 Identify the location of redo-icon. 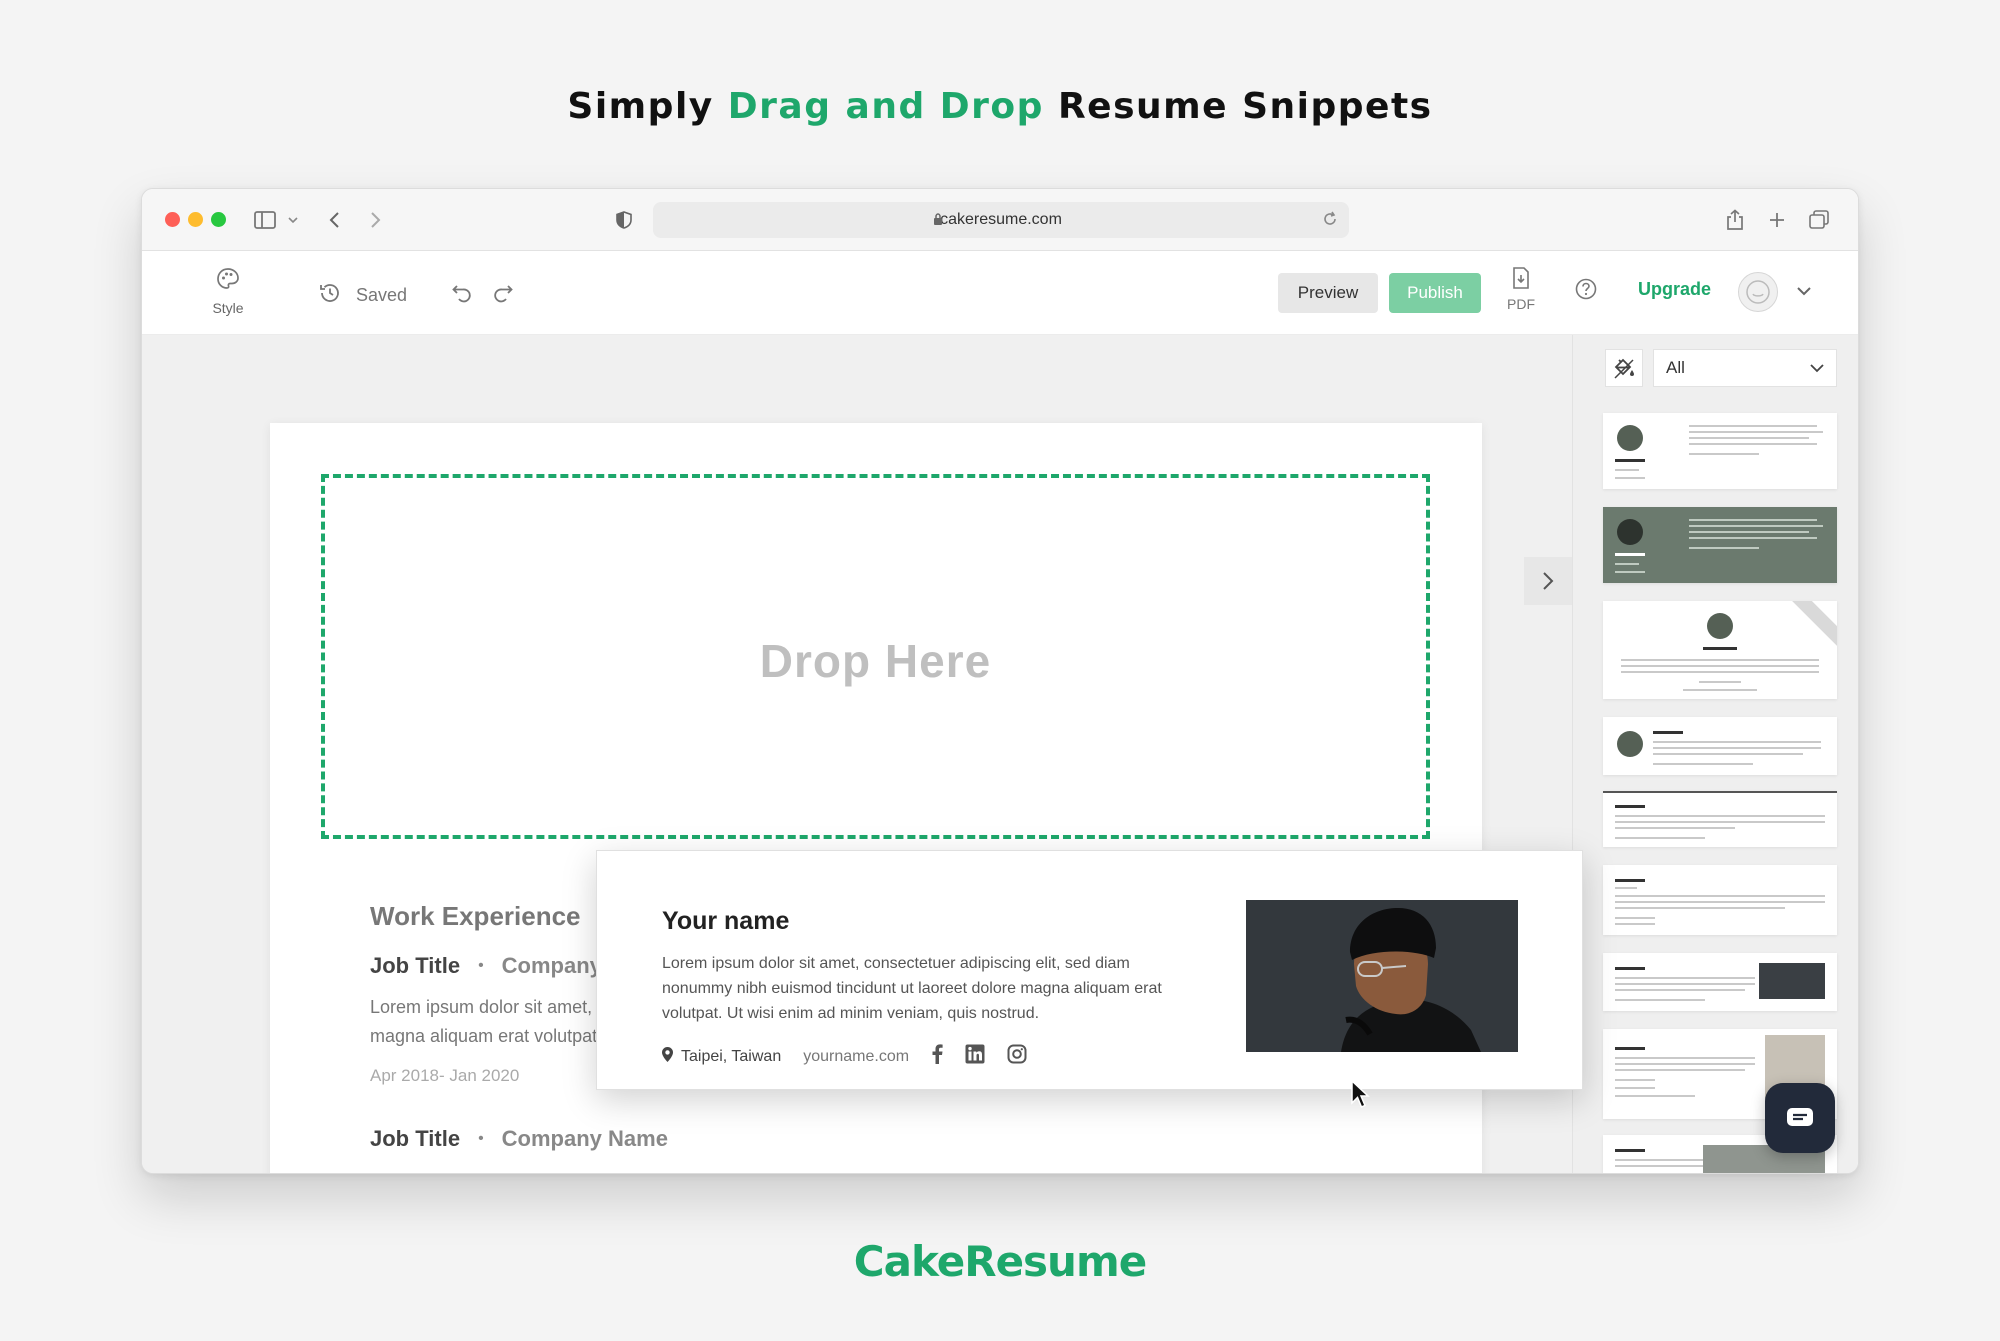
(503, 294).